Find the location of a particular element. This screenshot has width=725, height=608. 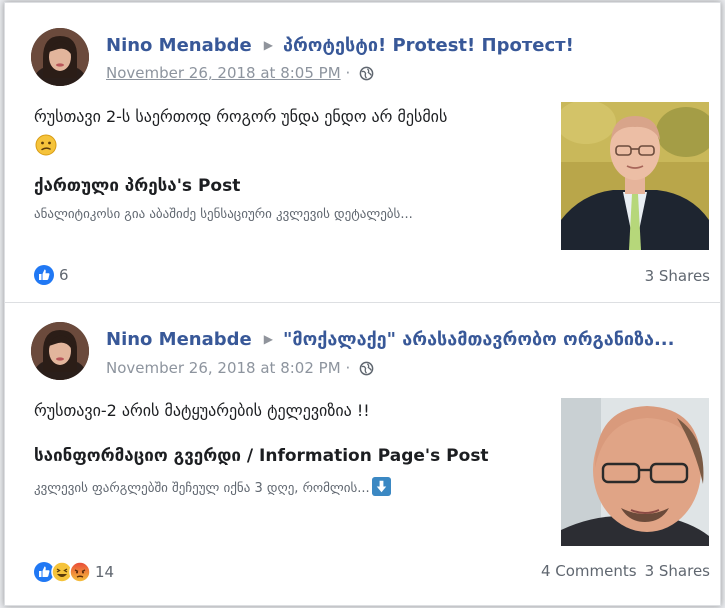

timestamp-link: November 26, 2018 at 8:05 PM is located at coordinates (223, 73).